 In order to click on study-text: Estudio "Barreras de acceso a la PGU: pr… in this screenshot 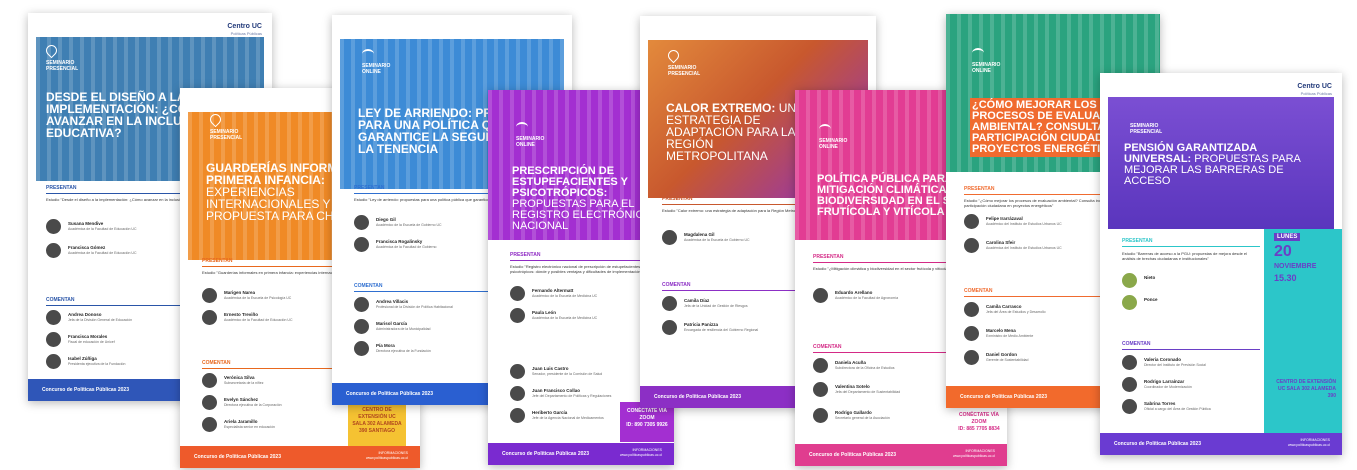, I will do `click(1185, 256)`.